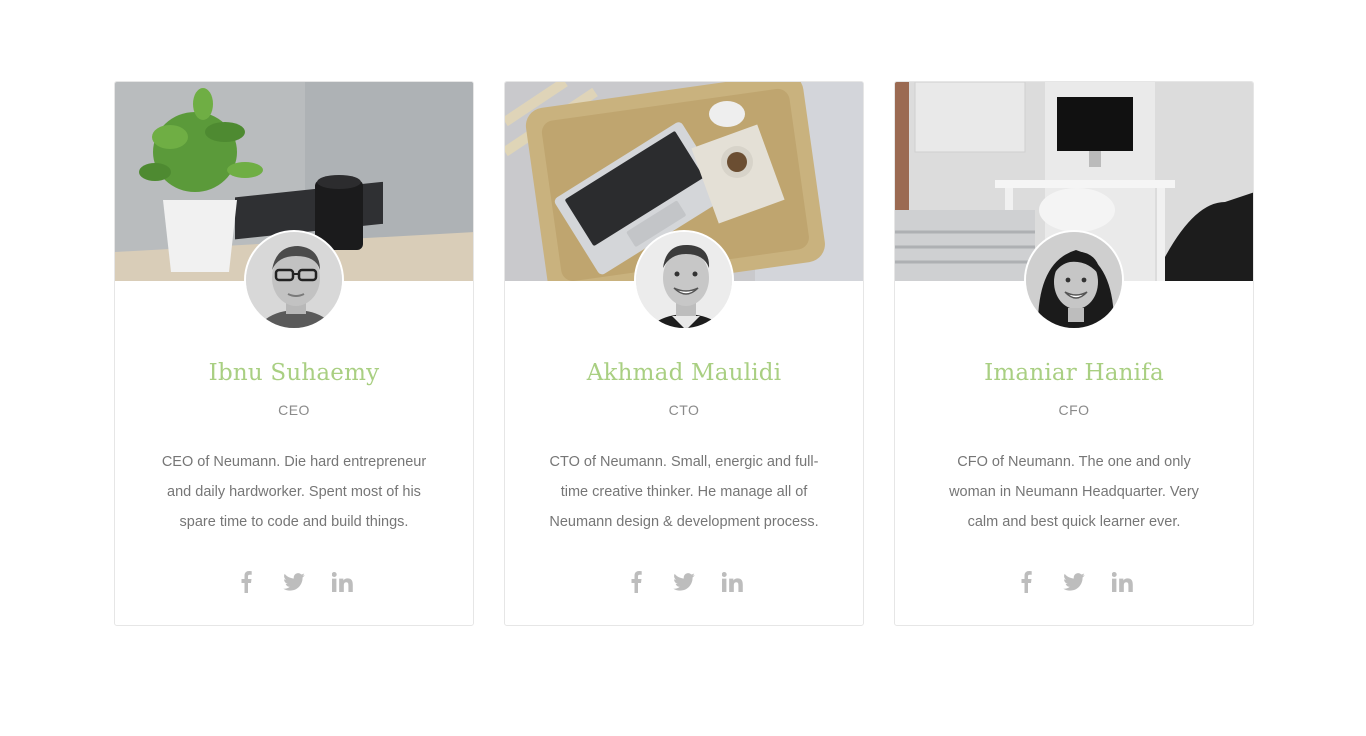  What do you see at coordinates (294, 410) in the screenshot?
I see `member-role: CEO` at bounding box center [294, 410].